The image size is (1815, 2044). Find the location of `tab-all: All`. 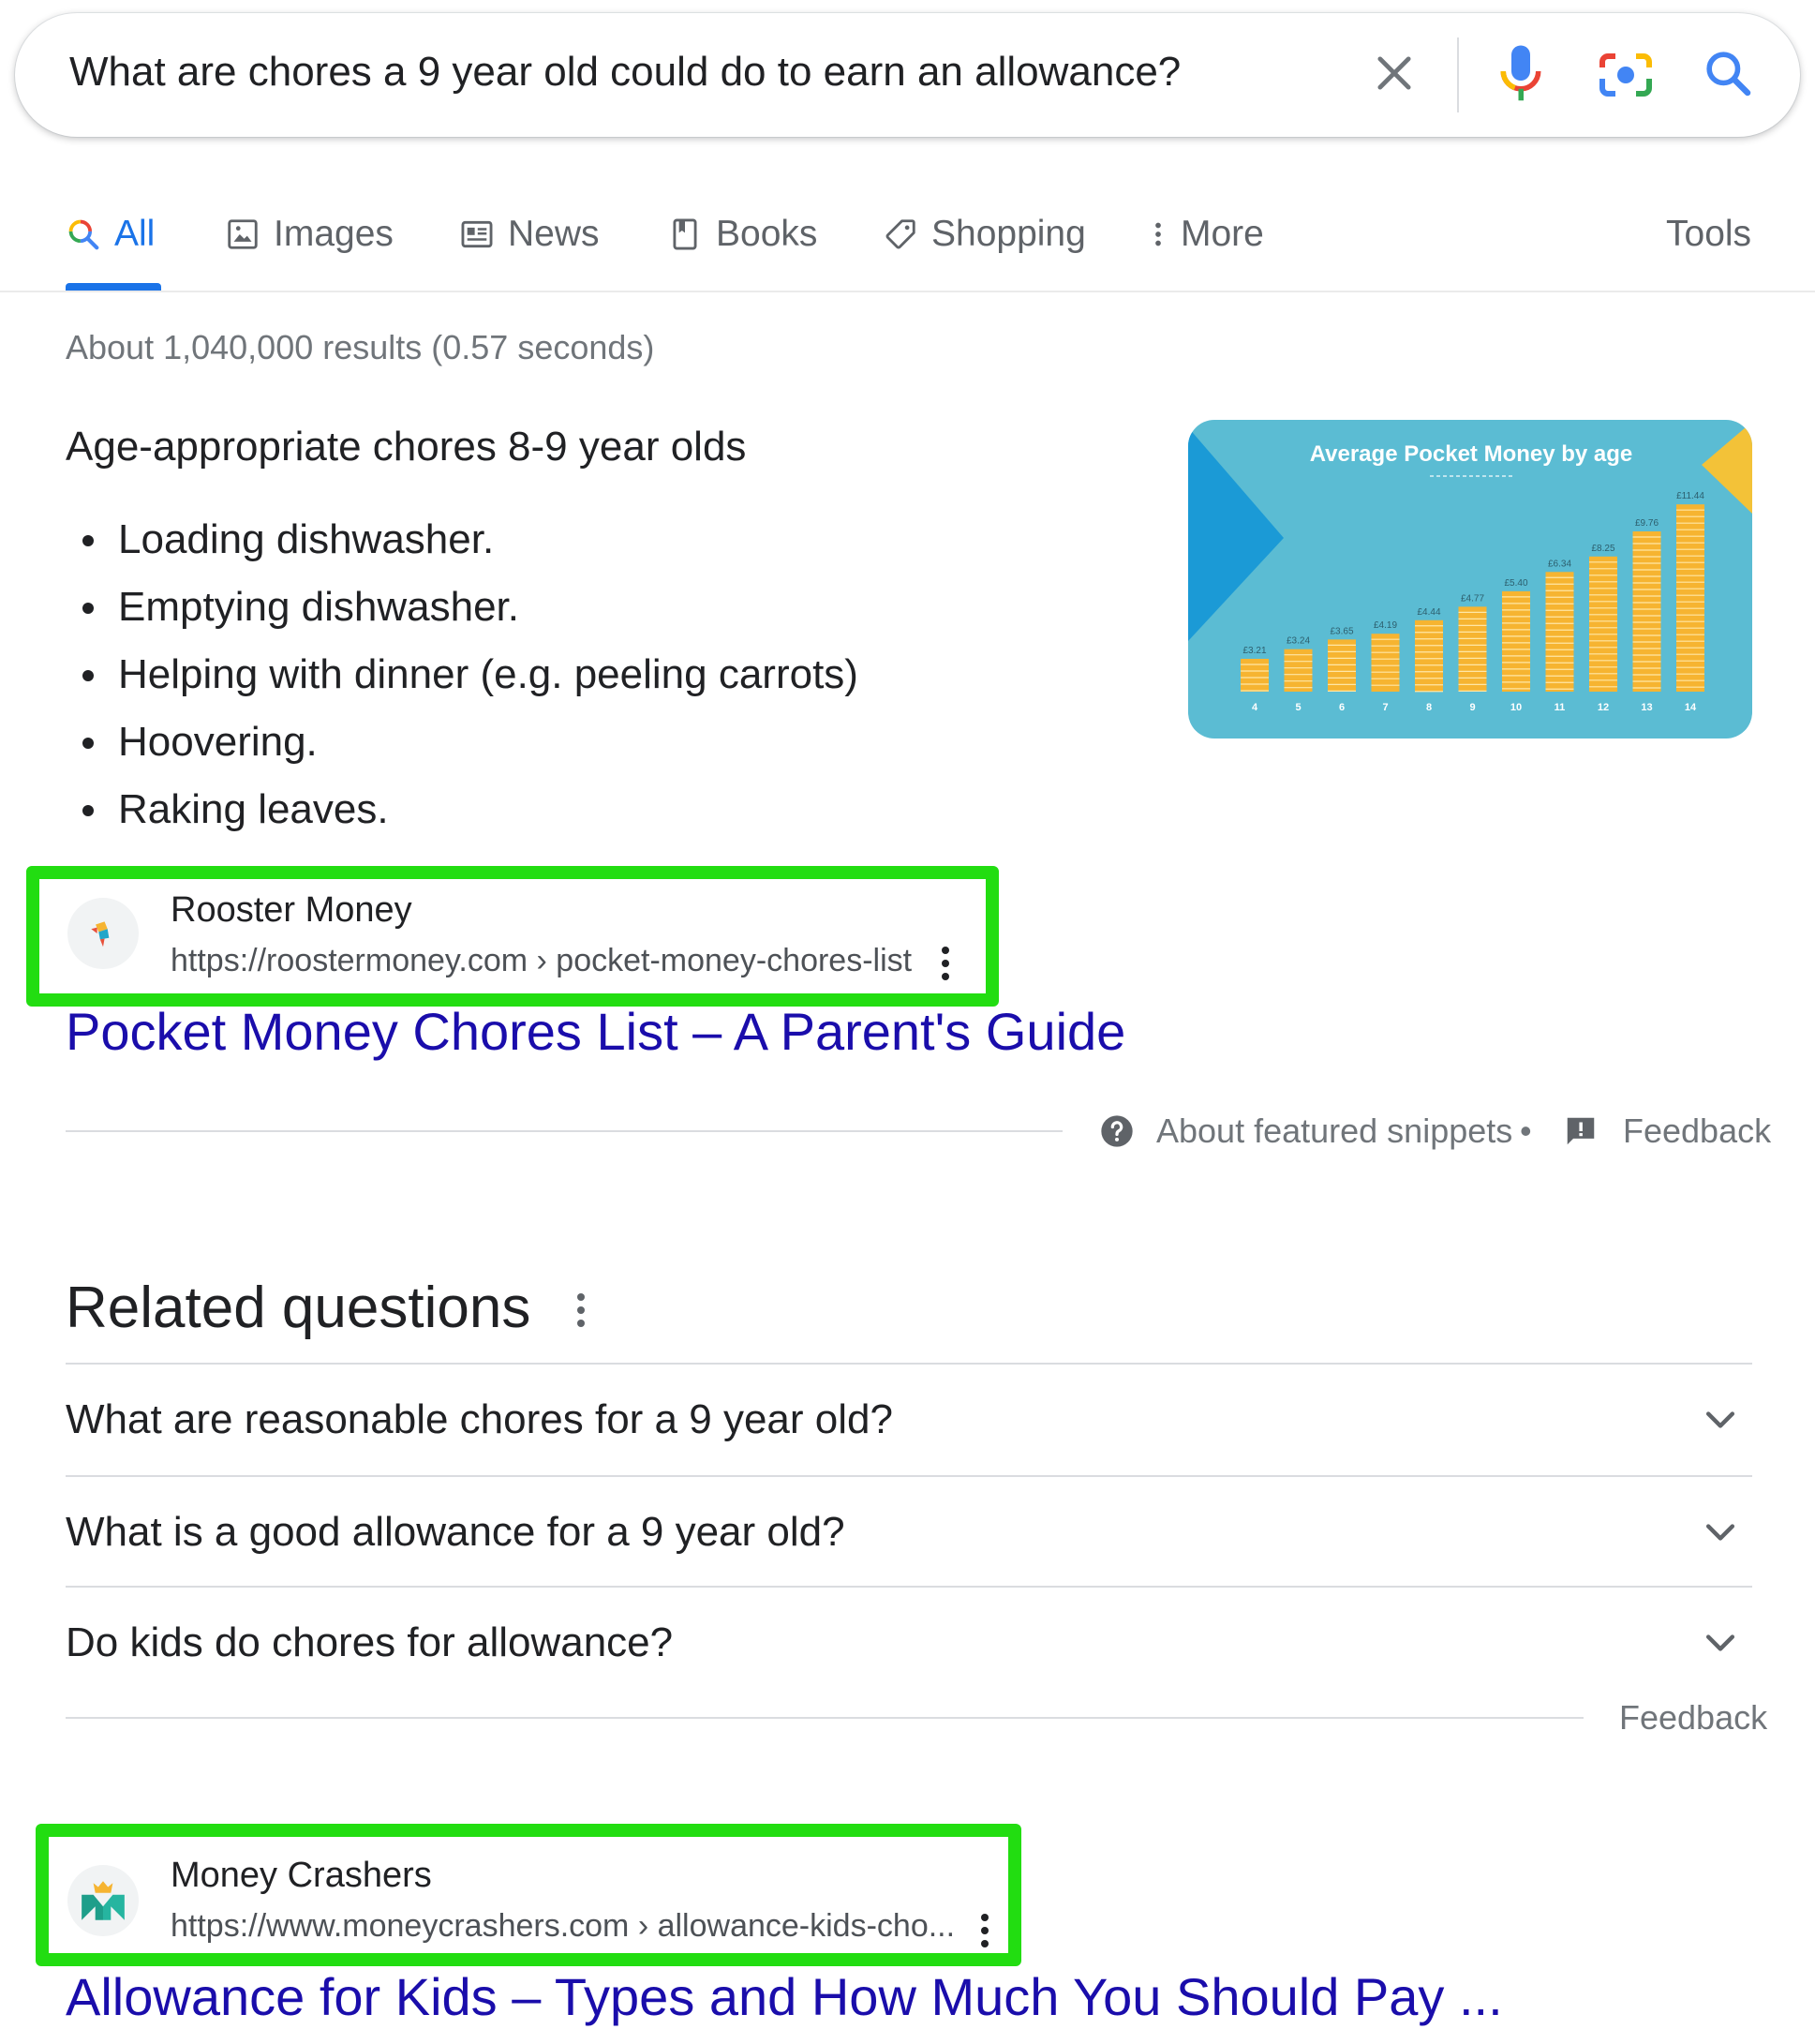

tab-all: All is located at coordinates (110, 235).